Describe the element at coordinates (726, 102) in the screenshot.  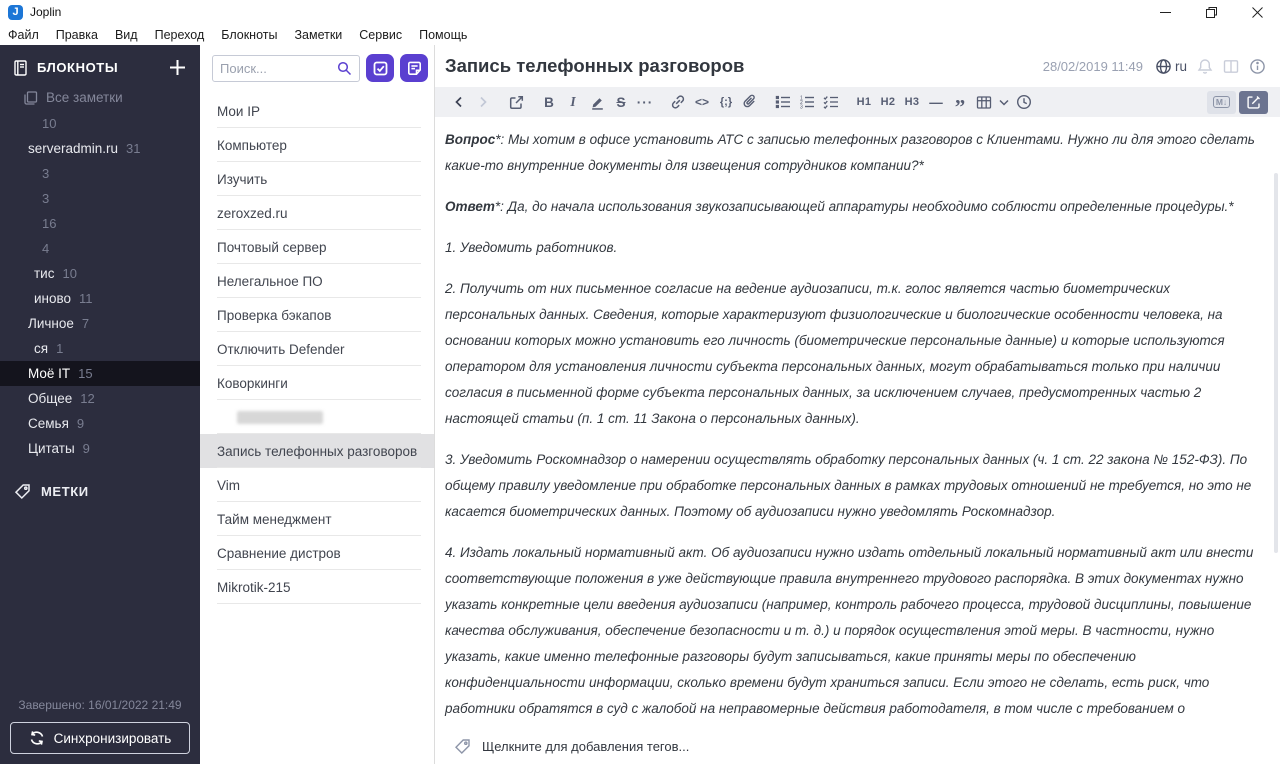
I see `code-block-button: {;}` at that location.